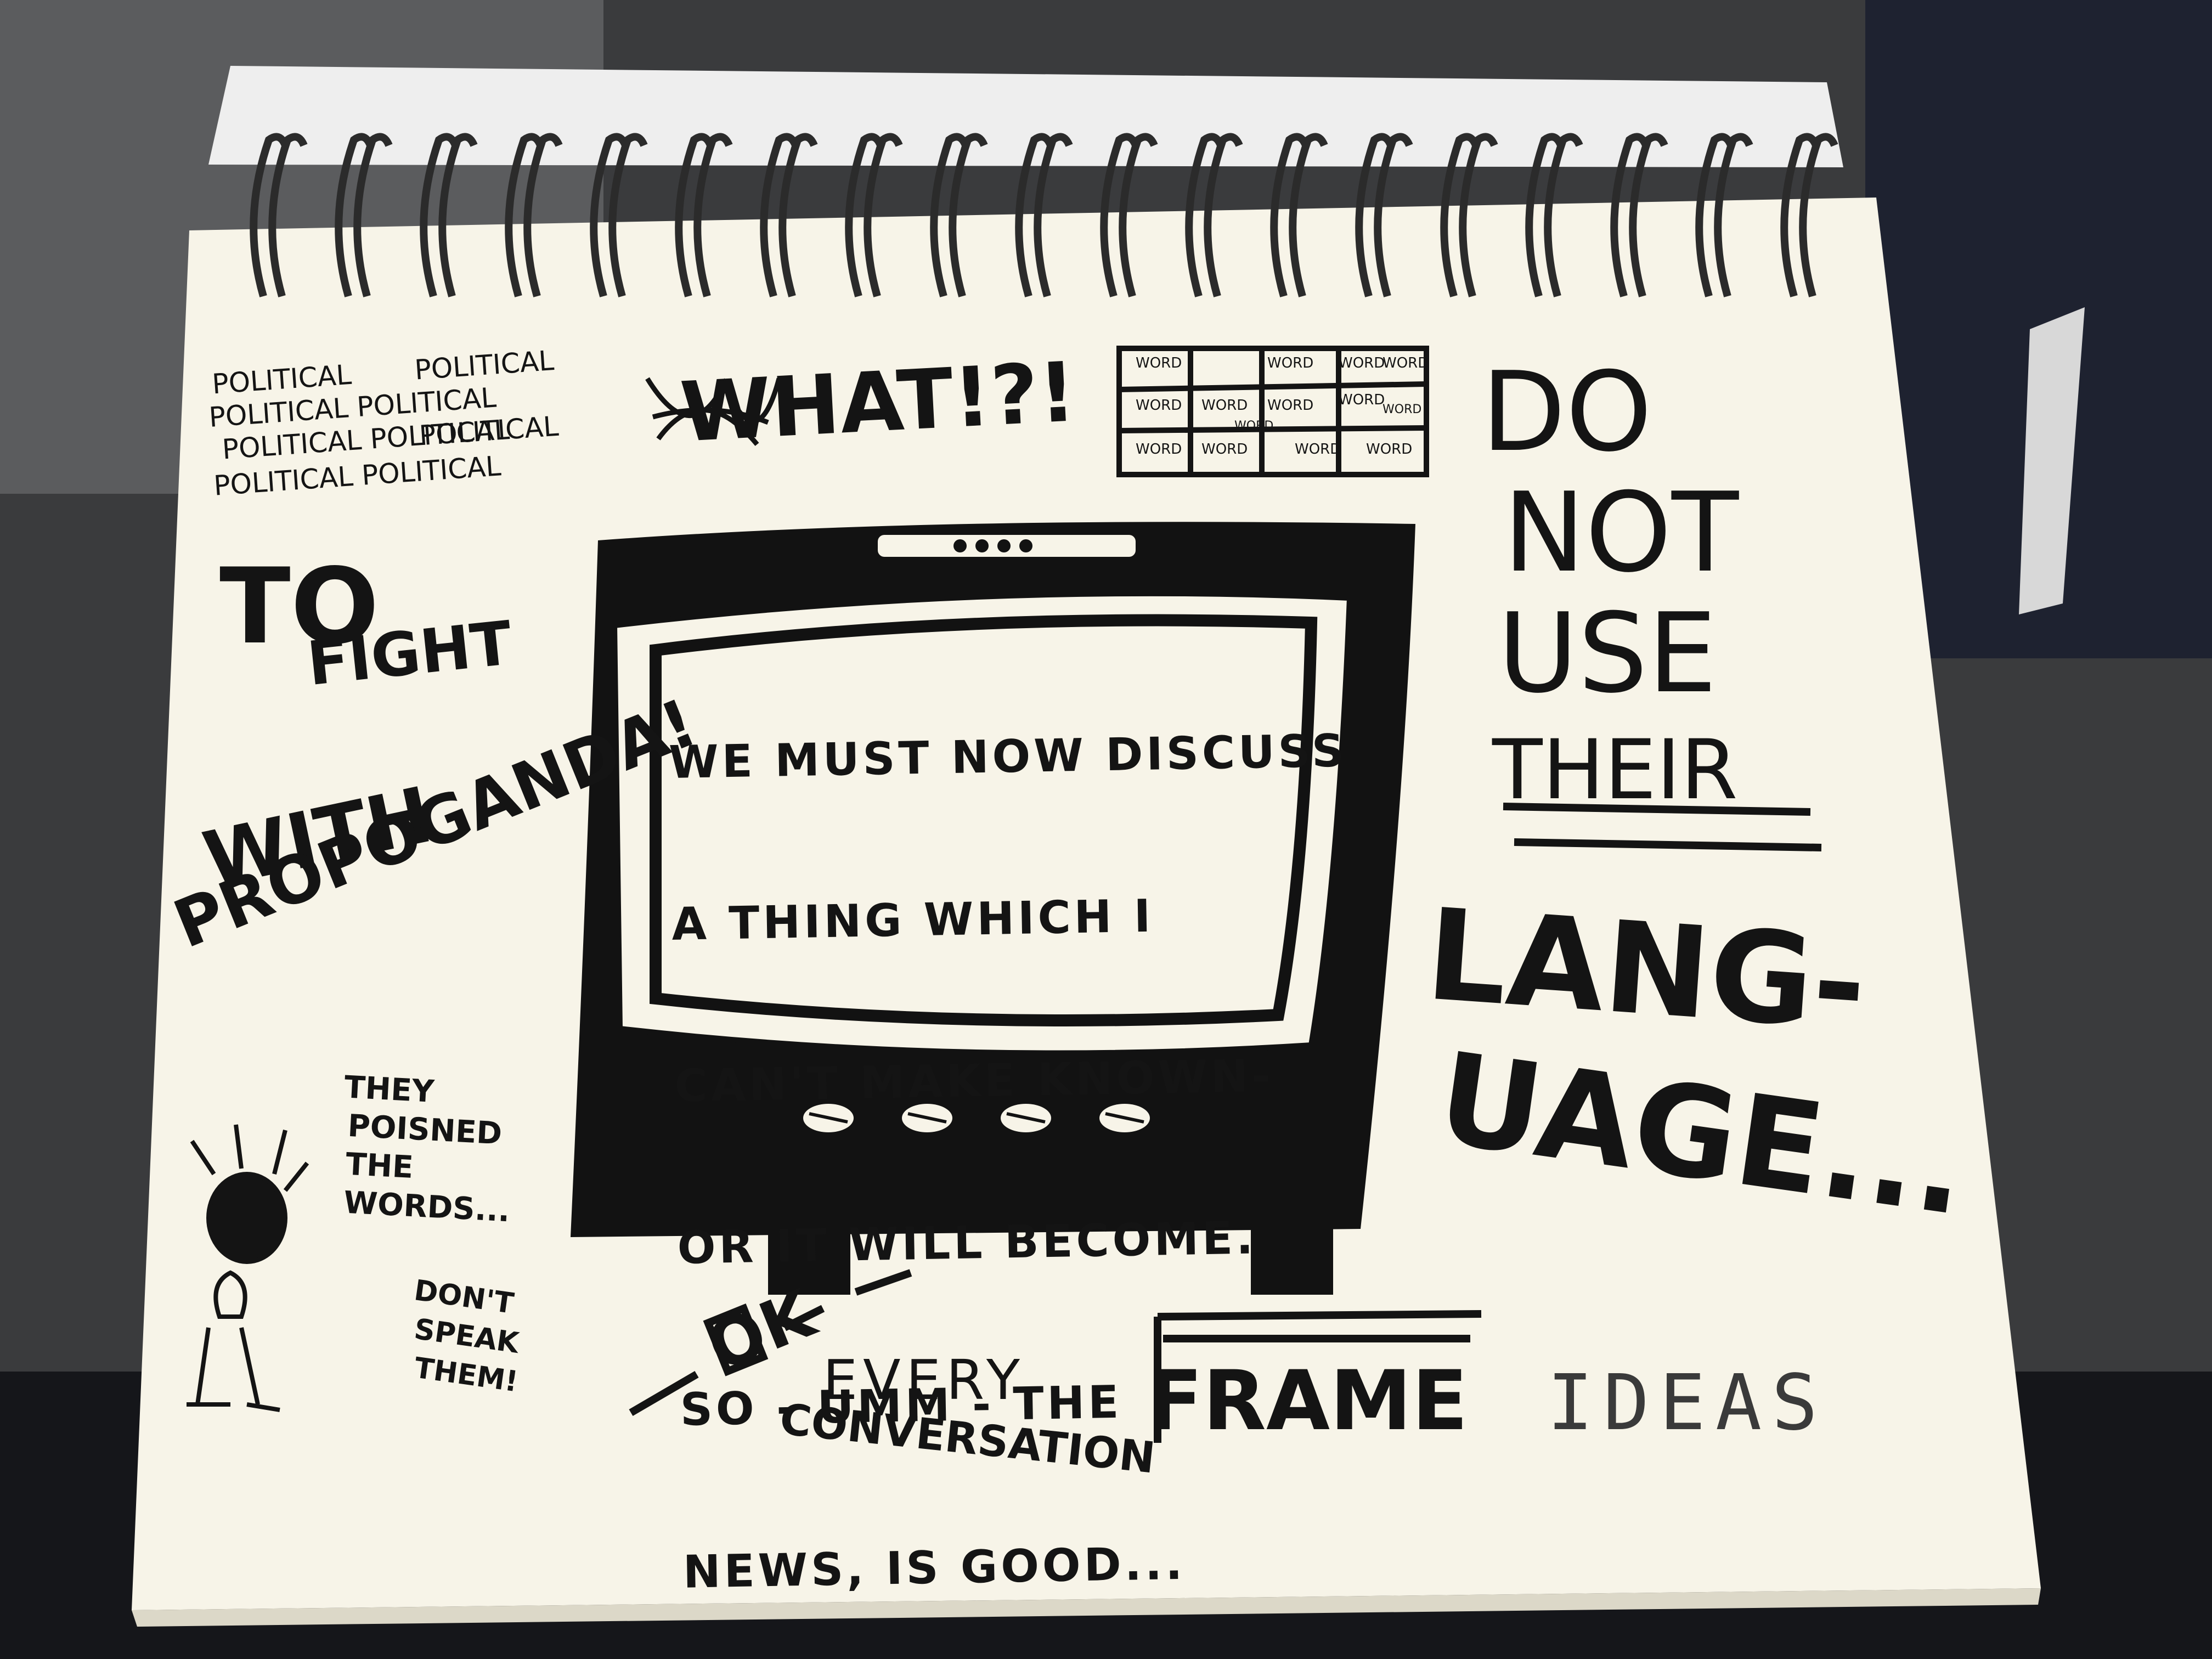 The image size is (2212, 1659). What do you see at coordinates (466, 1375) in the screenshot?
I see `note-line: THEM!` at bounding box center [466, 1375].